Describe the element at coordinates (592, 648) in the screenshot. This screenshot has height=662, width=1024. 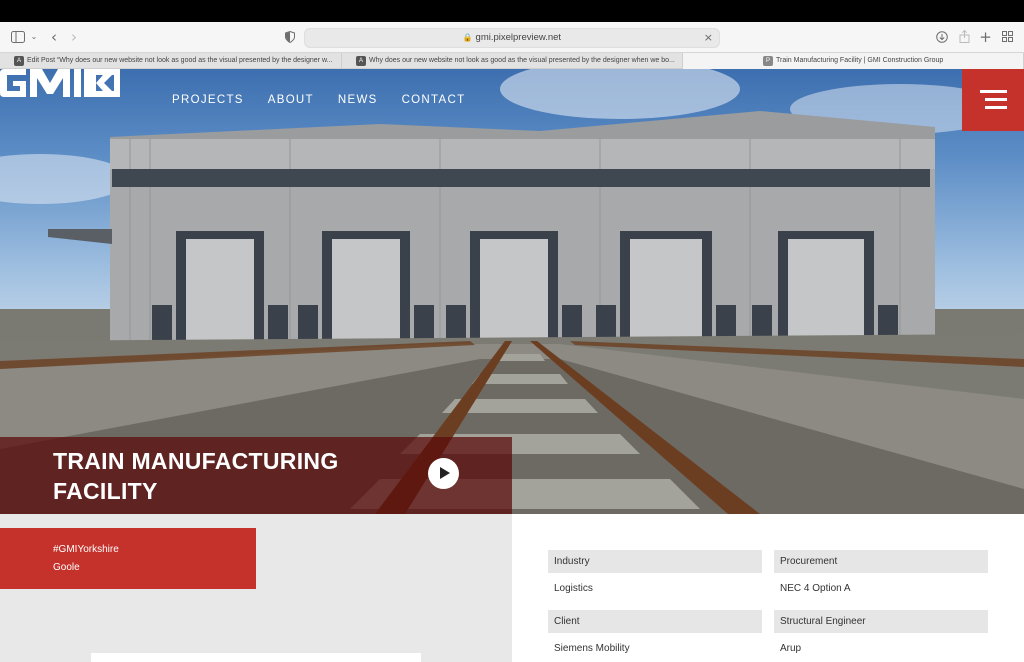
I see `info-value-client: Siemens Mobility` at that location.